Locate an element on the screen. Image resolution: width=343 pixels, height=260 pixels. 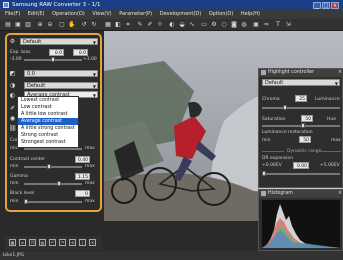
rotate-right-icon: ↻ is located at coordinates (94, 25).